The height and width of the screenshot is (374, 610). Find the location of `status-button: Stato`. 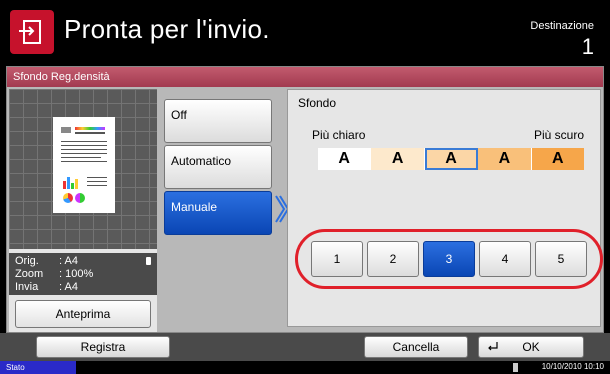

status-button: Stato is located at coordinates (38, 367).